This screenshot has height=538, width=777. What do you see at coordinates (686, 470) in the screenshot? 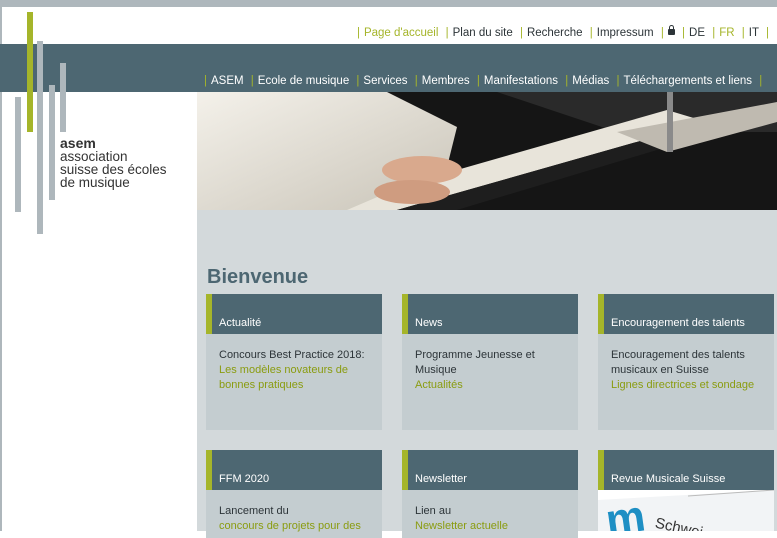
I see `card-header: Revue Musicale Suisse` at bounding box center [686, 470].